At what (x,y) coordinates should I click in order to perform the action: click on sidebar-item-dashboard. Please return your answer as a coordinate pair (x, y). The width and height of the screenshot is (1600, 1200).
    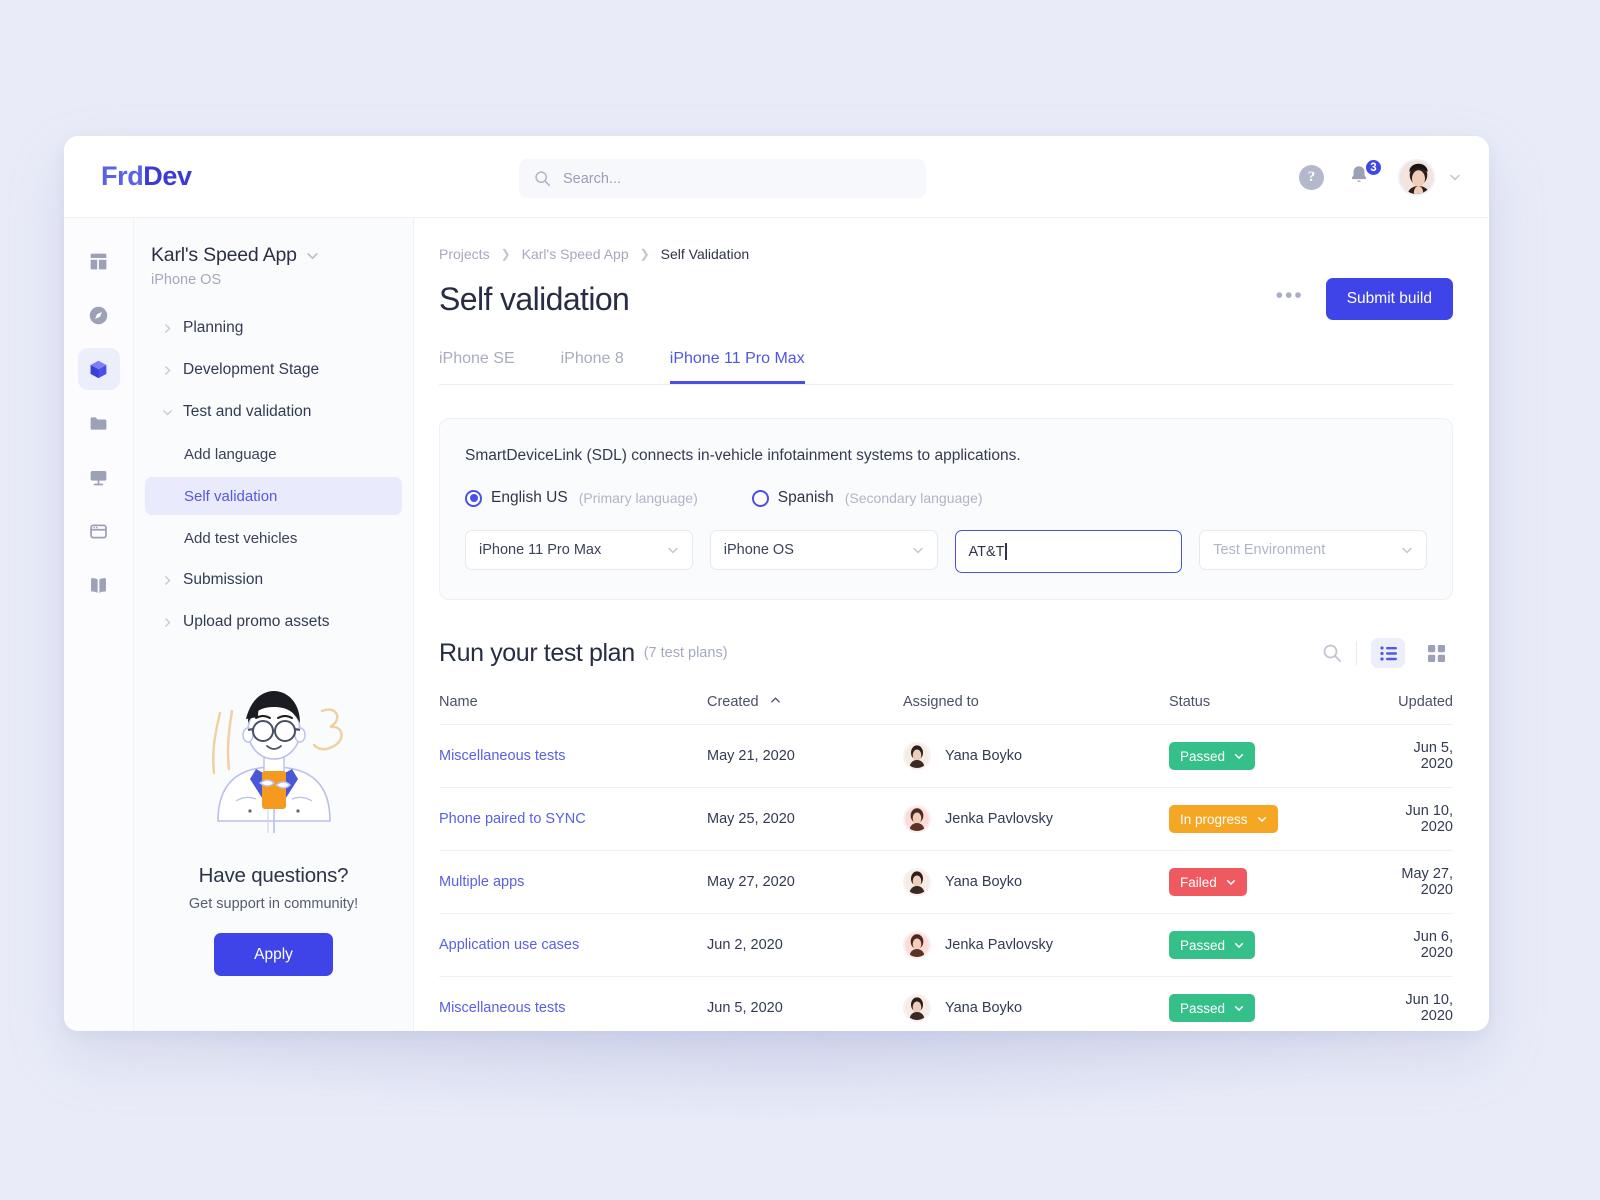
    Looking at the image, I should click on (99, 261).